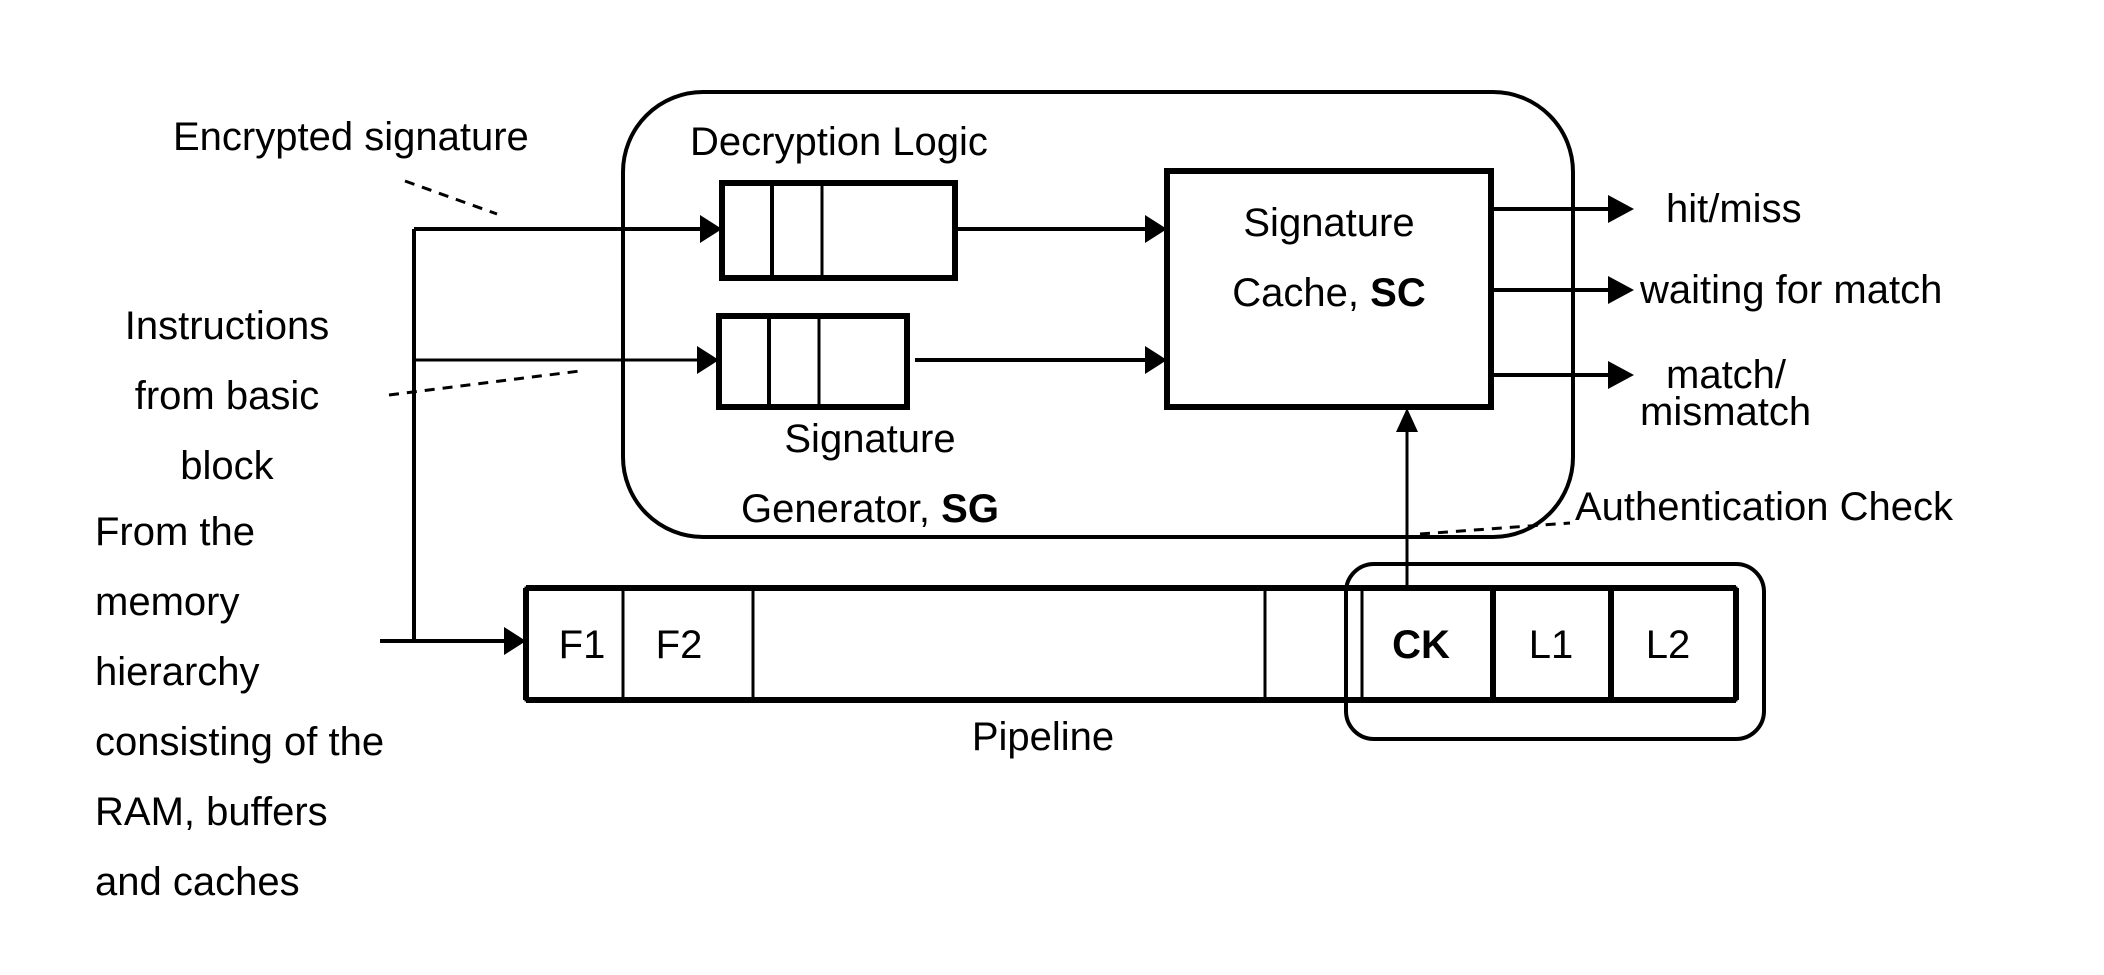  I want to click on instructions-leader, so click(484, 383).